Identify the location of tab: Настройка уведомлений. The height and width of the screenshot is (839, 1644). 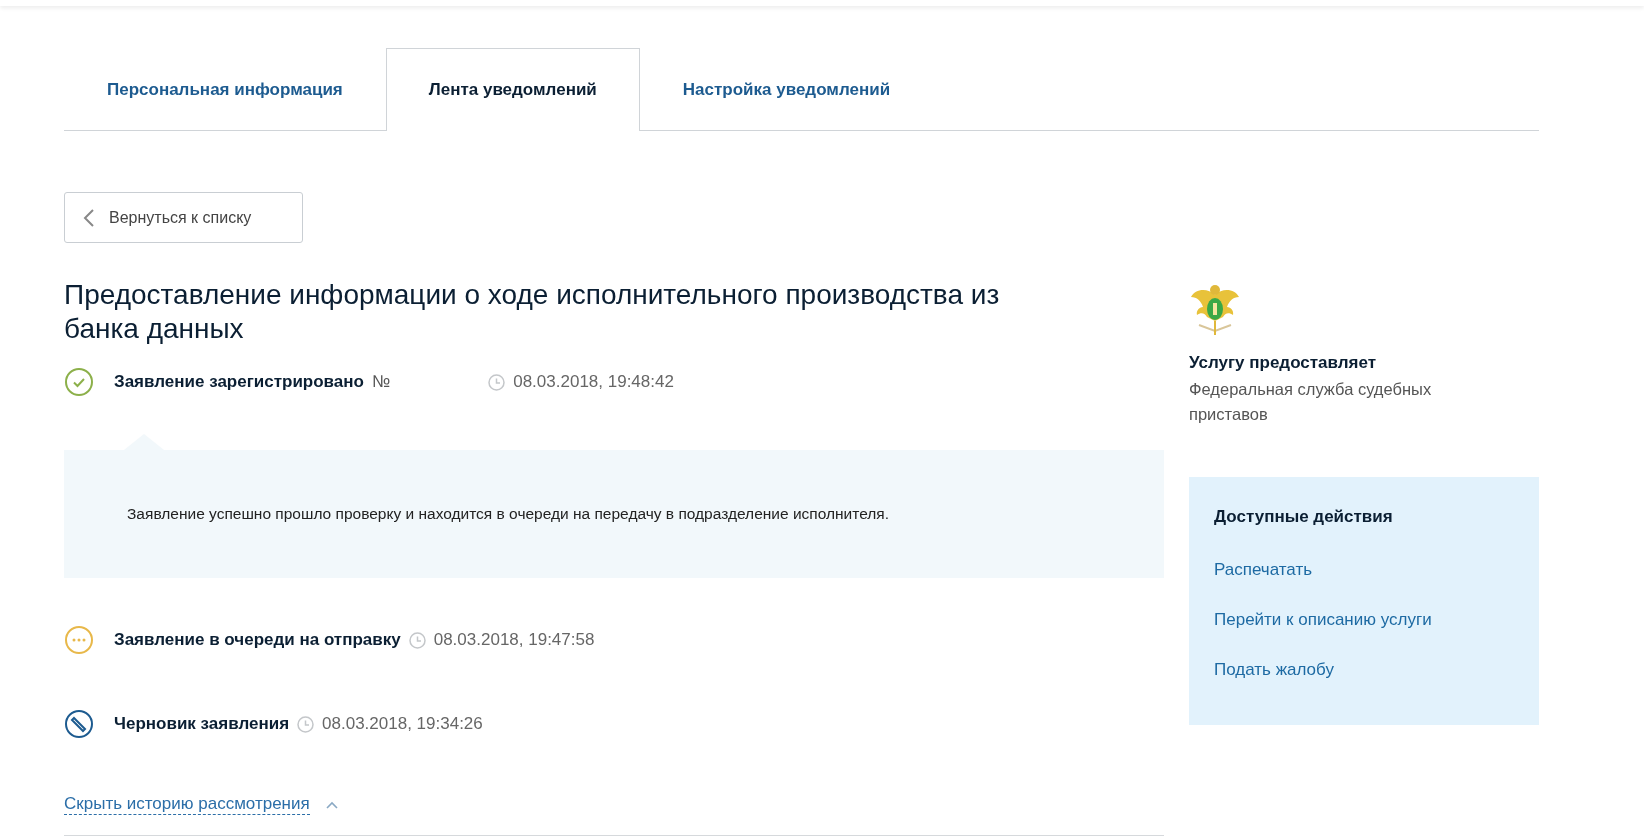
(786, 89).